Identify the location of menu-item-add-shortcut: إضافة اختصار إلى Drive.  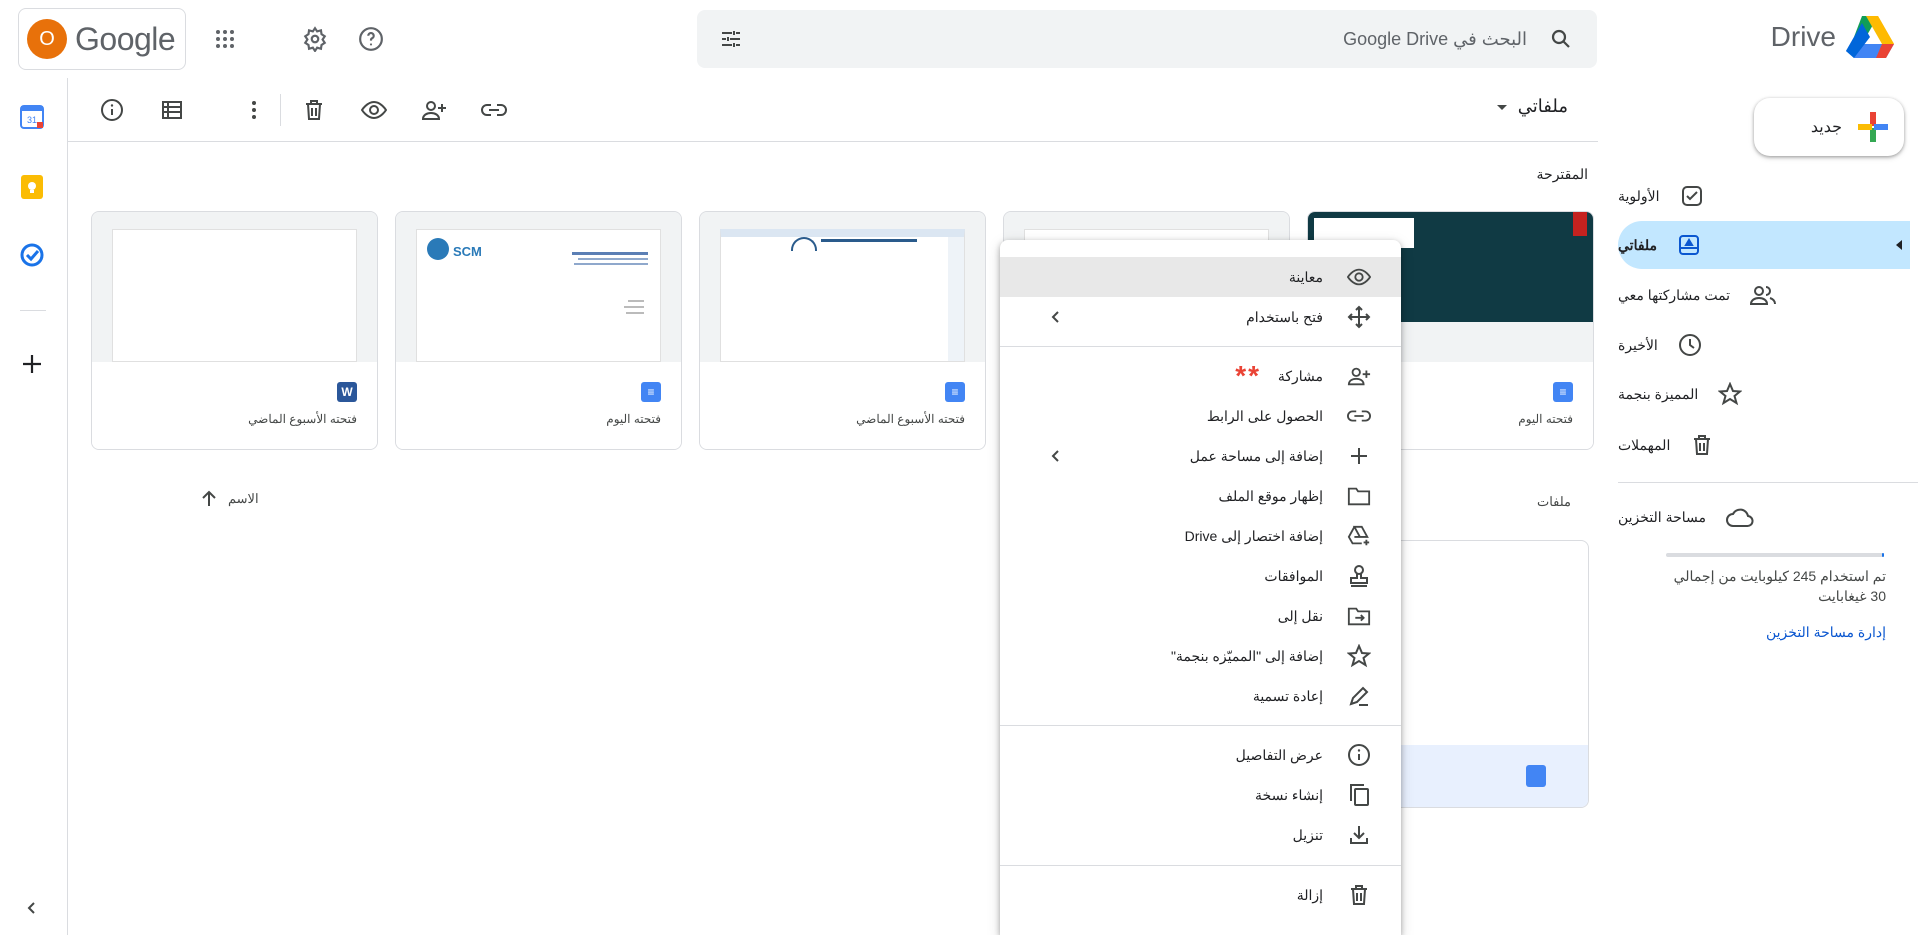
(1200, 536).